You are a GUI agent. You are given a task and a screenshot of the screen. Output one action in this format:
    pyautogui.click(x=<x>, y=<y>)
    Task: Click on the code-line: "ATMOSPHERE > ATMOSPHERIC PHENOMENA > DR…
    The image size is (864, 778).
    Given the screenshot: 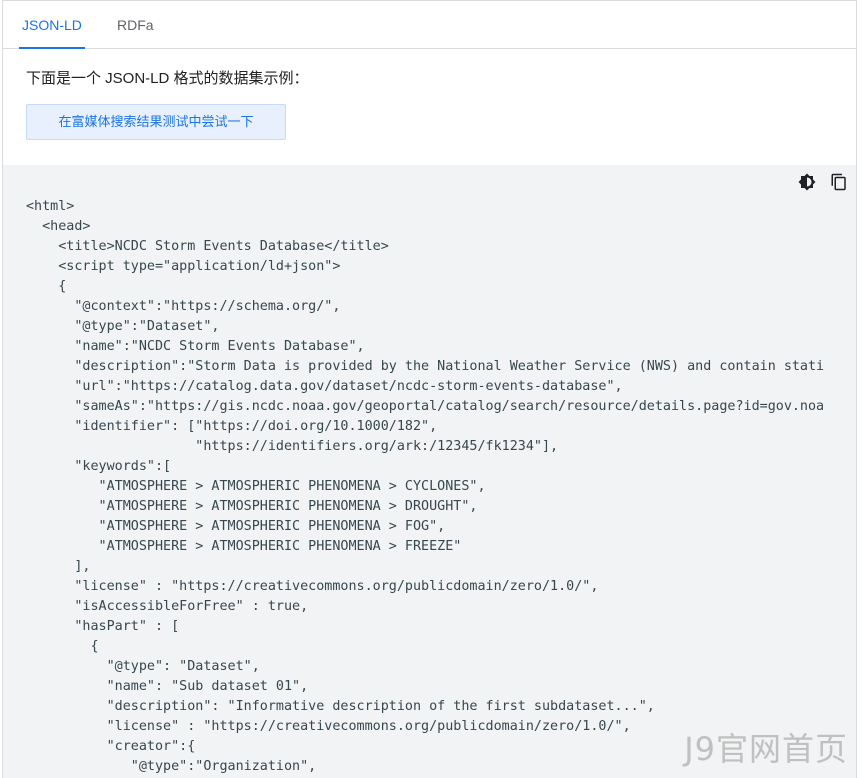 What is the action you would take?
    pyautogui.click(x=252, y=506)
    